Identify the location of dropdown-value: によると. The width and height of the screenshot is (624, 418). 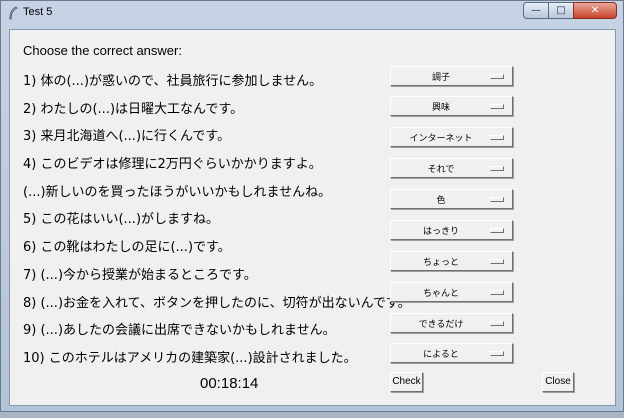
(441, 355).